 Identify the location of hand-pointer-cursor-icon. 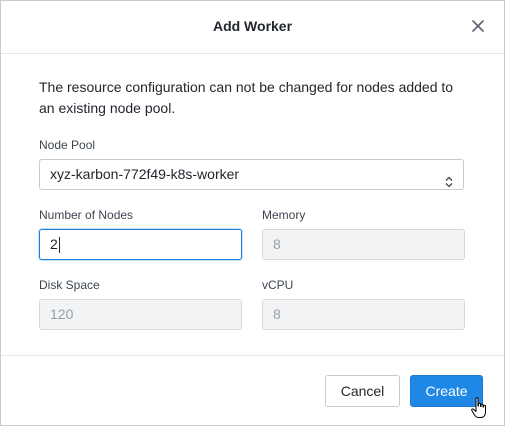
(479, 408).